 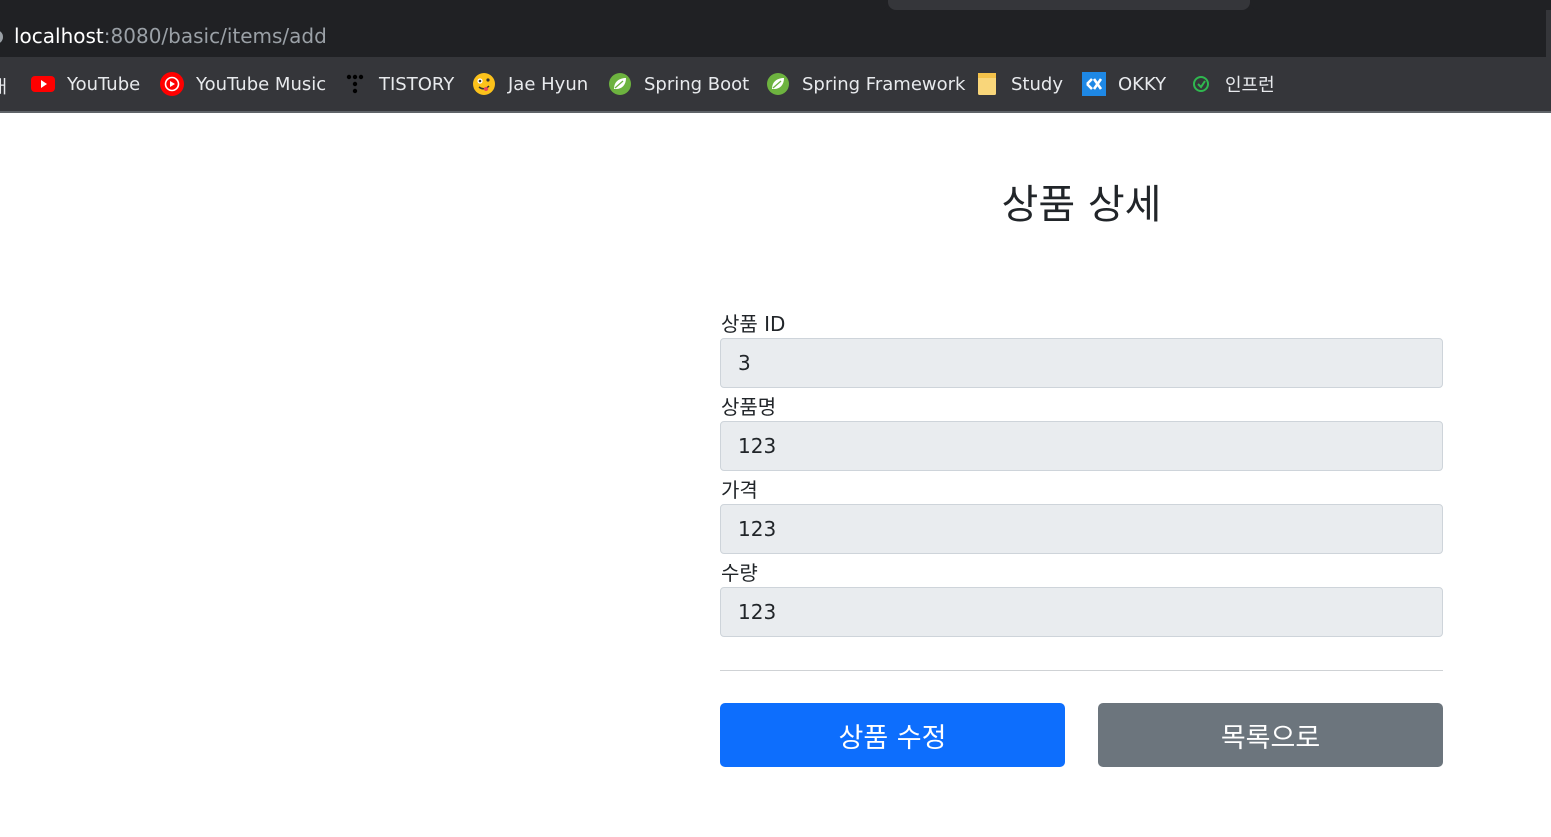 What do you see at coordinates (1081, 612) in the screenshot?
I see `quantity-field: 123` at bounding box center [1081, 612].